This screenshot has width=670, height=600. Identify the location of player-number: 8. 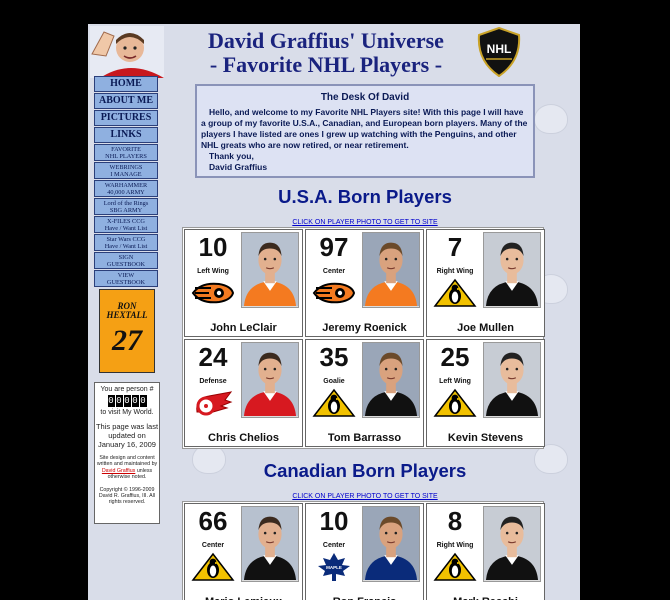
(455, 521).